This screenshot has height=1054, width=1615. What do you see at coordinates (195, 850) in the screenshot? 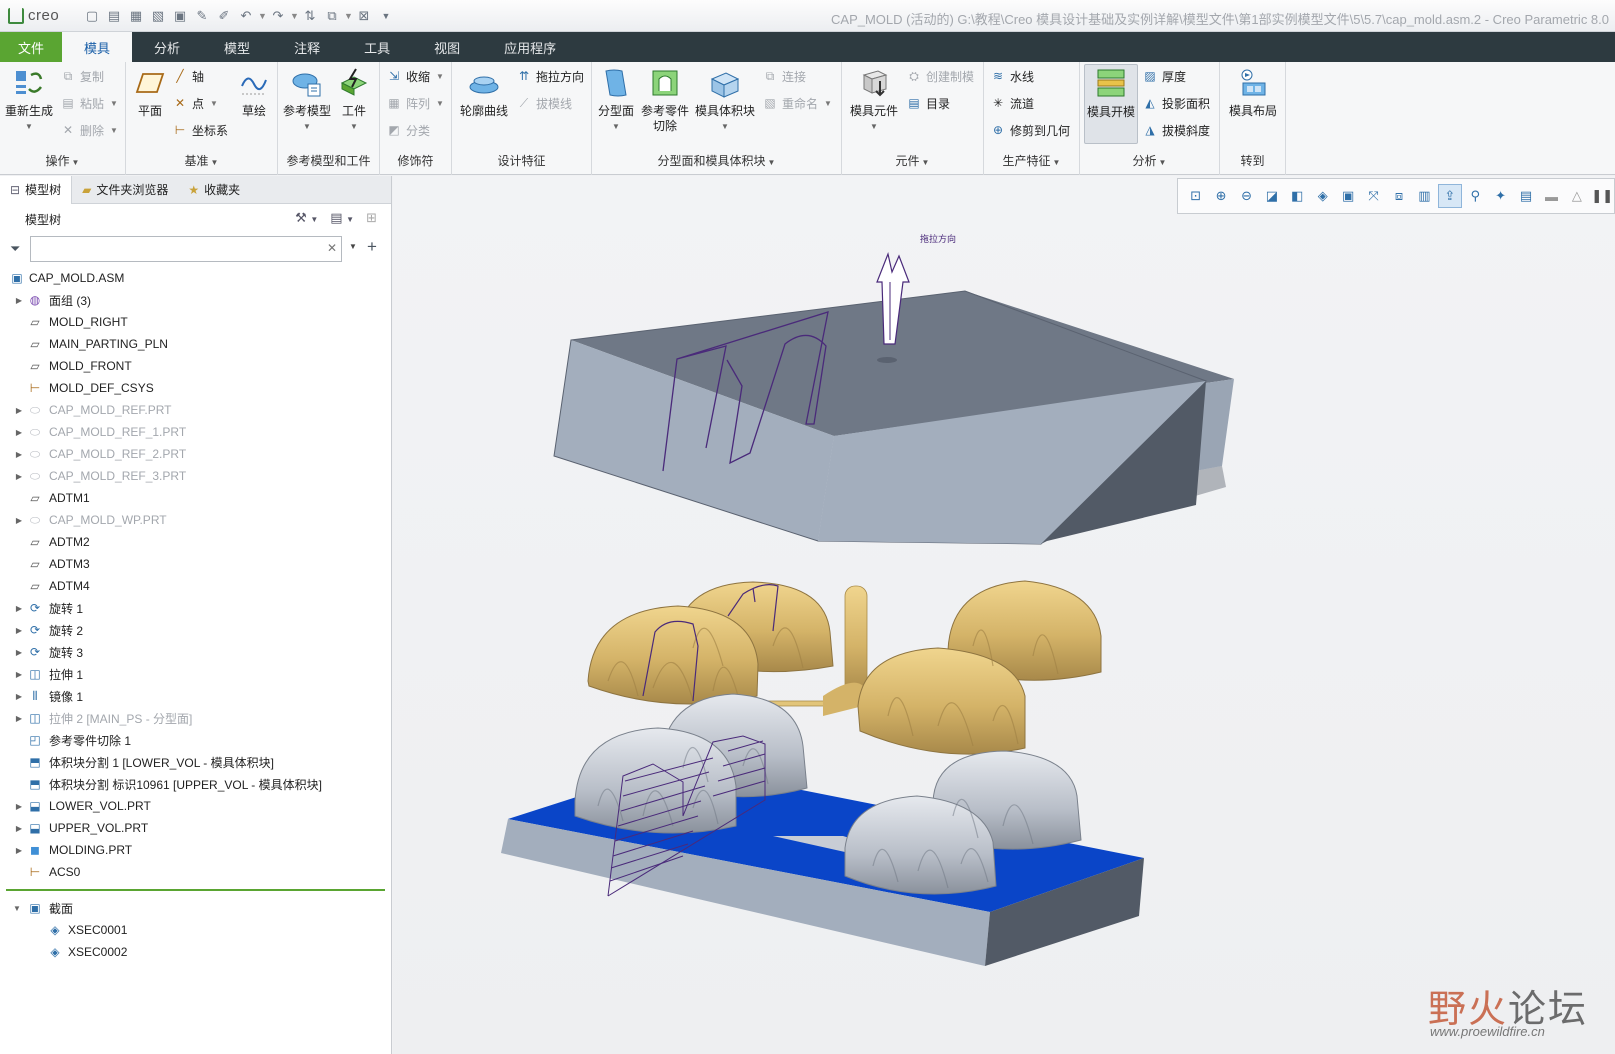
I see `tree-row: ▶ ◼ MOLDING.PRT` at bounding box center [195, 850].